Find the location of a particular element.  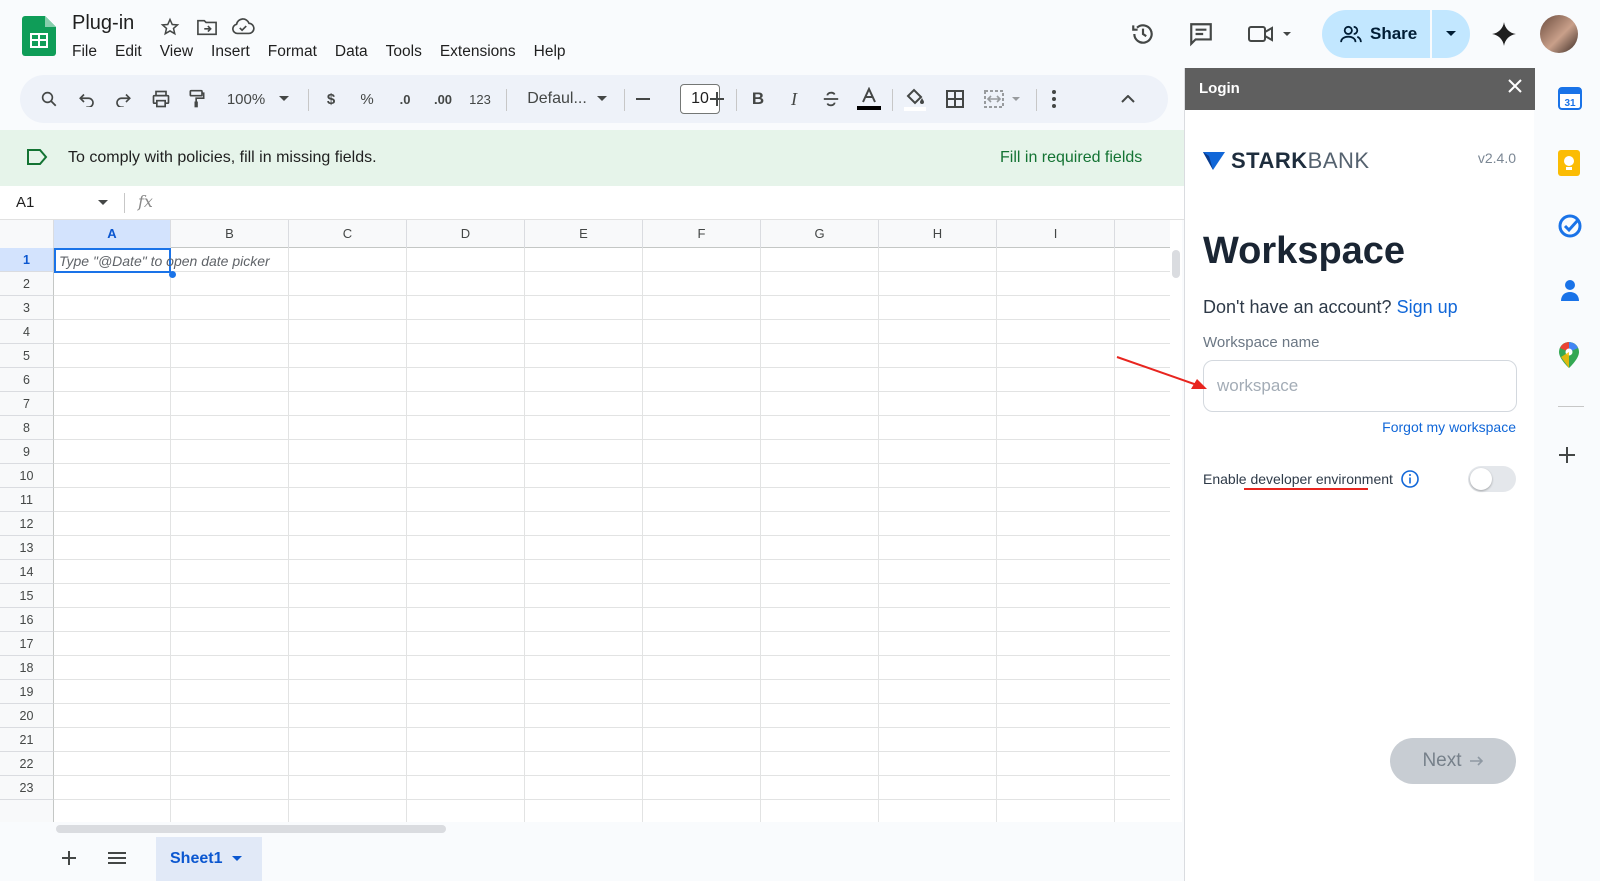

column-header-e: E is located at coordinates (584, 234).